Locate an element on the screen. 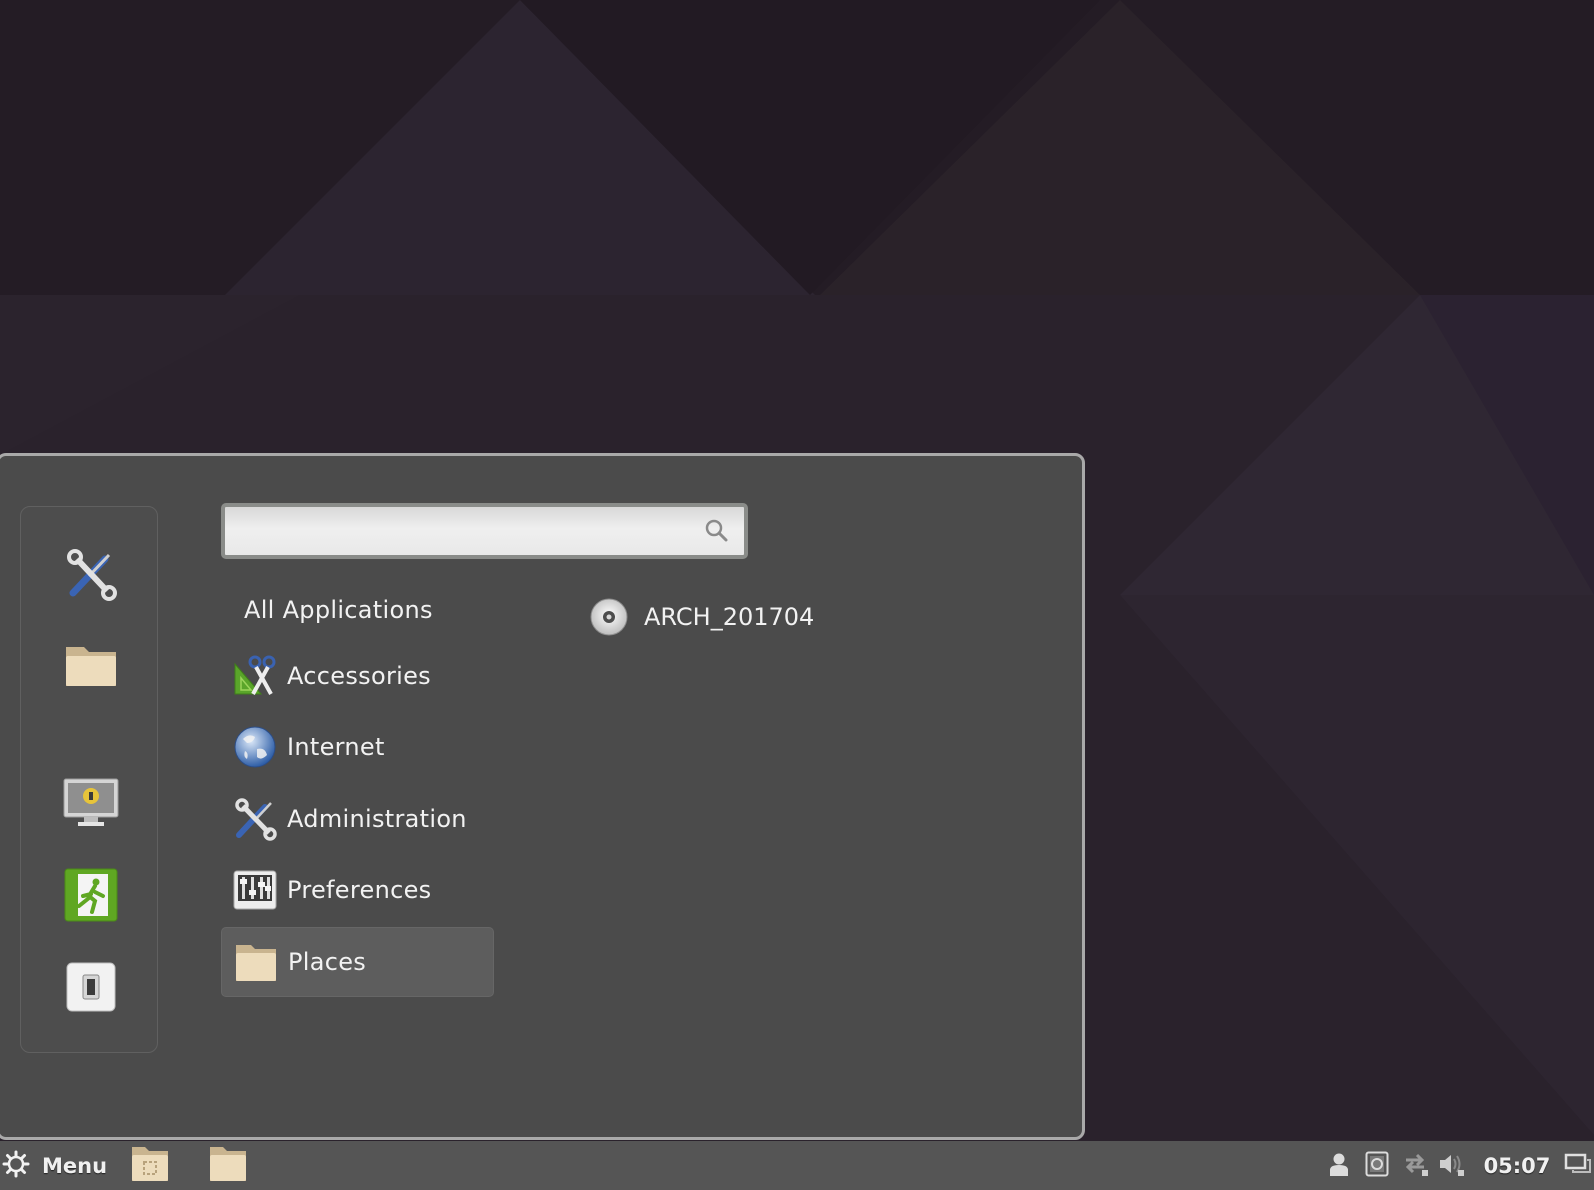 This screenshot has height=1190, width=1594. menu-label: Menu is located at coordinates (75, 1165).